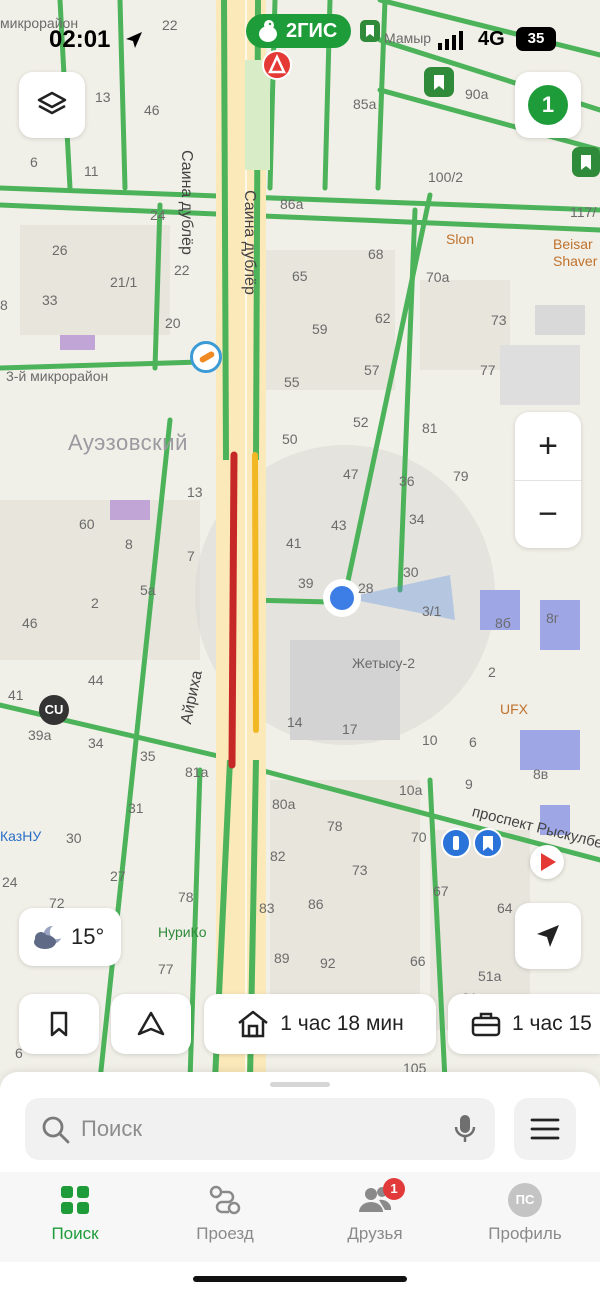 Image resolution: width=600 pixels, height=1297 pixels. I want to click on building-number: 14, so click(295, 722).